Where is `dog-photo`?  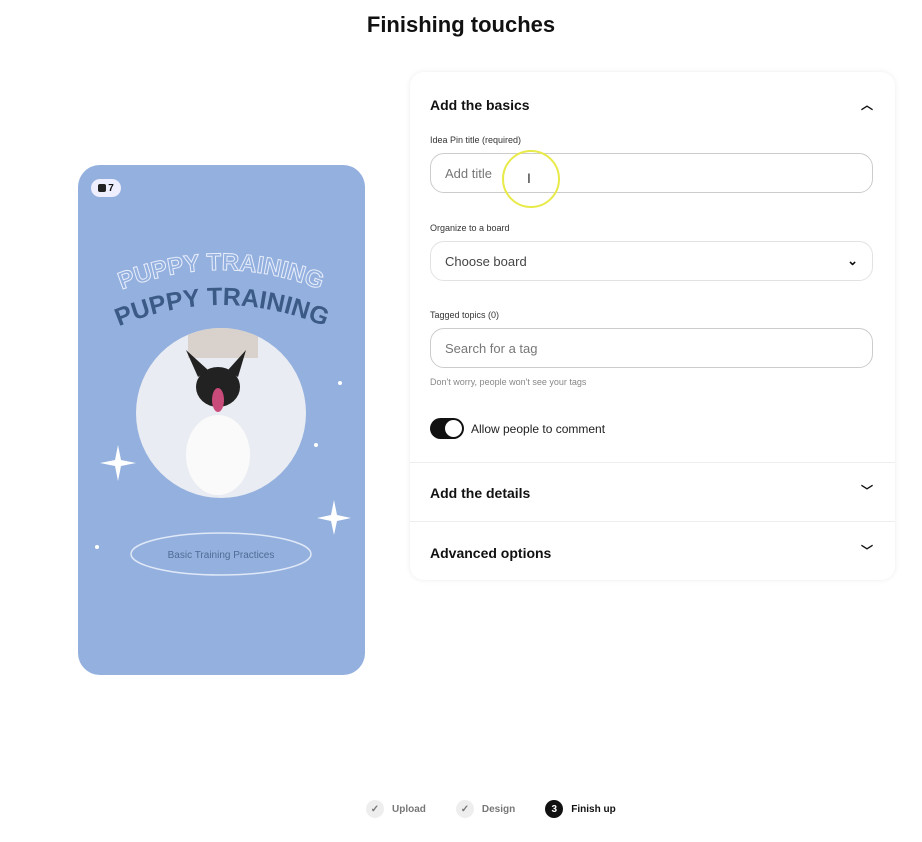 dog-photo is located at coordinates (221, 413).